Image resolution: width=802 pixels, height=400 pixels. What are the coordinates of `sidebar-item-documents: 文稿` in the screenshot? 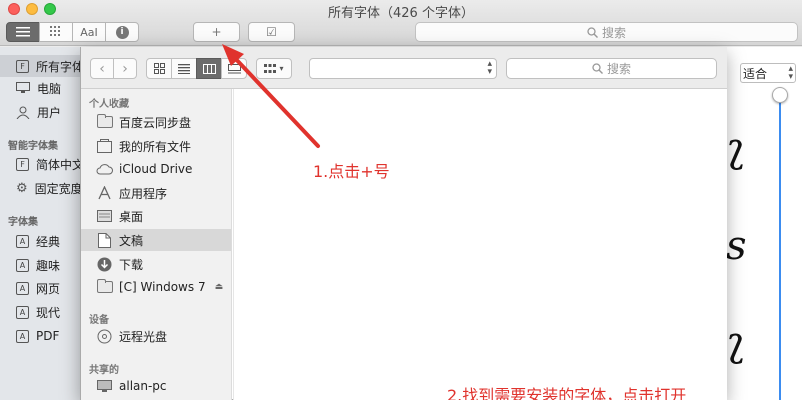 It's located at (156, 240).